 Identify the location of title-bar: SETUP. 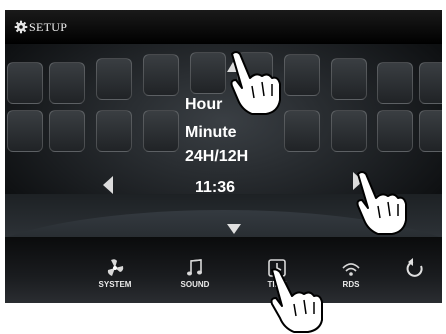
(223, 27).